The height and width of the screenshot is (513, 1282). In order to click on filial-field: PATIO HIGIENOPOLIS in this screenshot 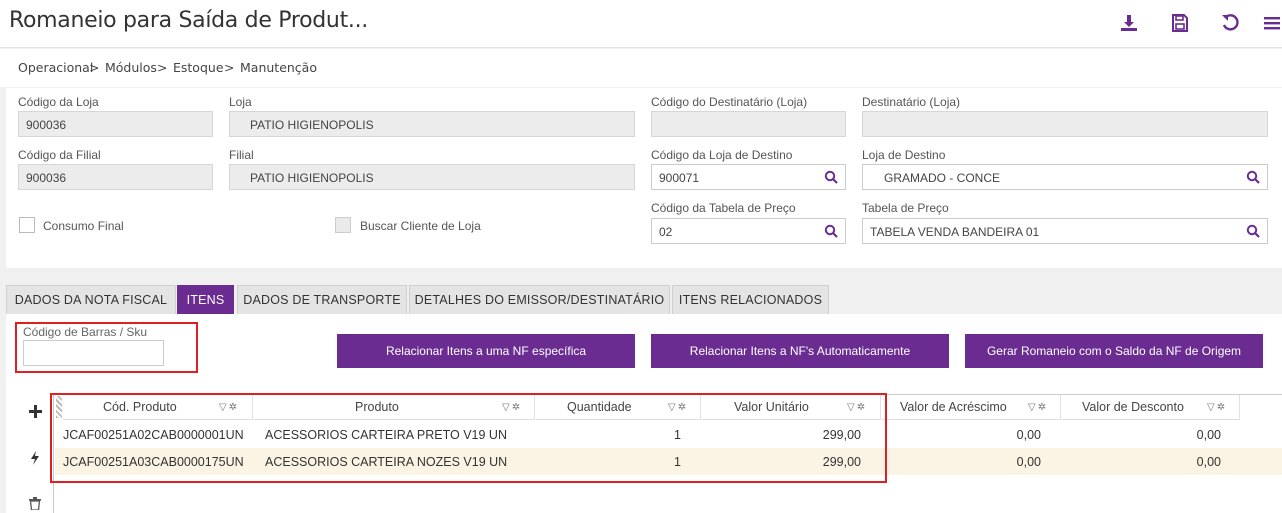, I will do `click(432, 177)`.